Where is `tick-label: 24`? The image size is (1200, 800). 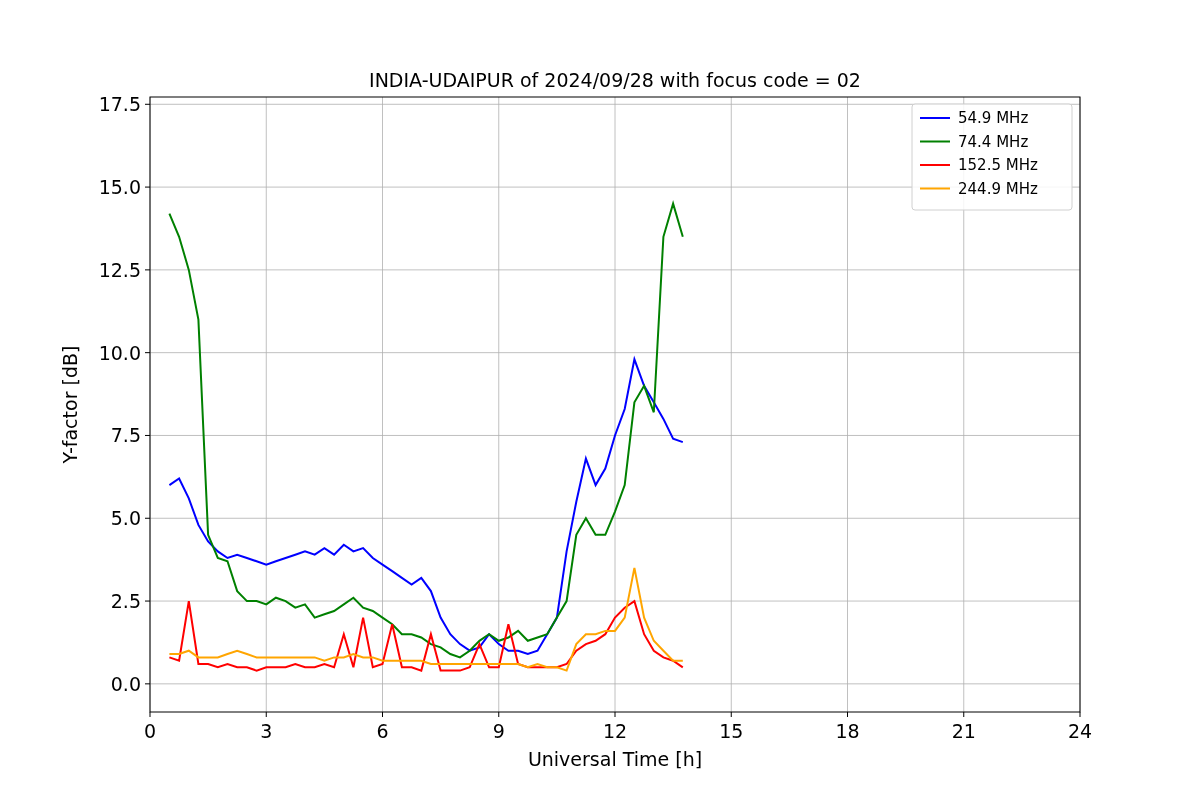
tick-label: 24 is located at coordinates (1080, 731).